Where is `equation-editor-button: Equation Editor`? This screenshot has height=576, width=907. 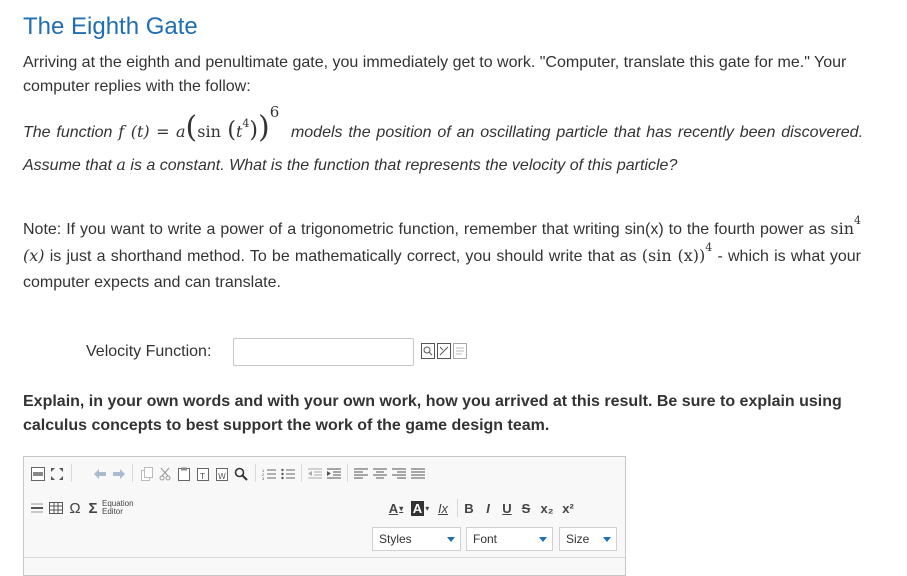 equation-editor-button: Equation Editor is located at coordinates (119, 508).